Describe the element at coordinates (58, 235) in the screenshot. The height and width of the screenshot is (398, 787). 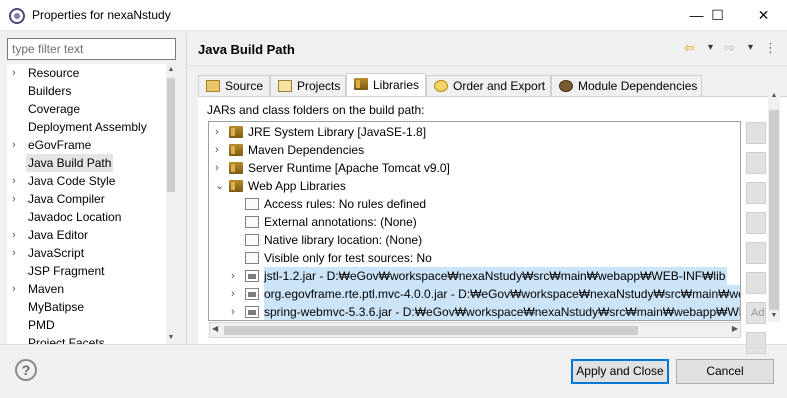
I see `sidebar-item-label: Java Editor` at that location.